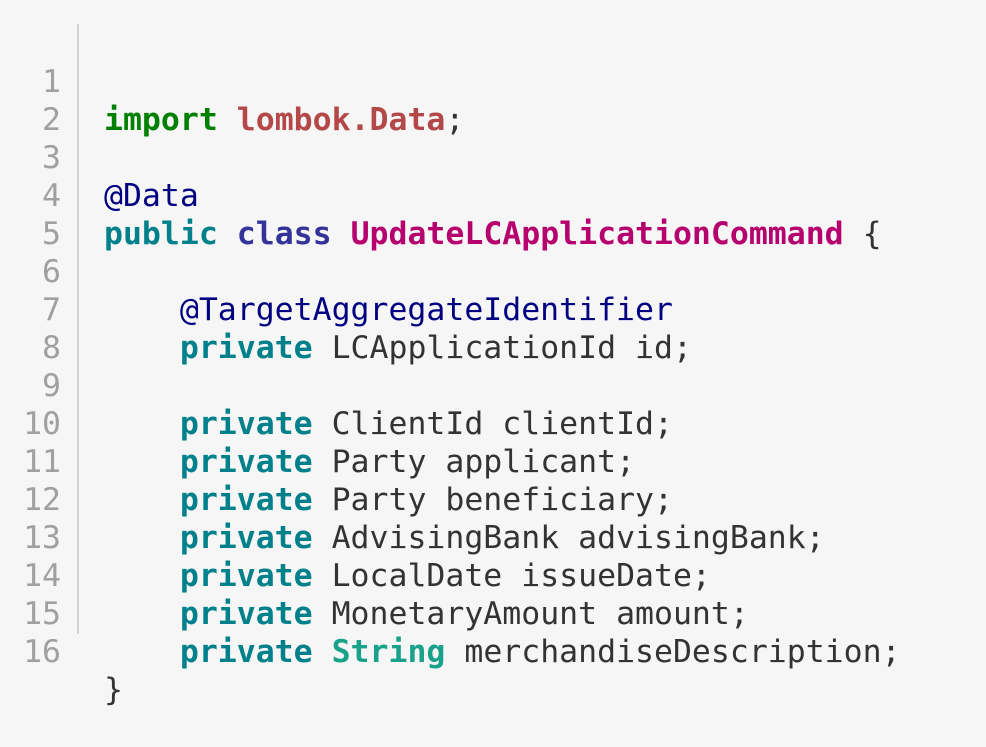 The width and height of the screenshot is (986, 747). I want to click on code-line-5: 5, so click(493, 214).